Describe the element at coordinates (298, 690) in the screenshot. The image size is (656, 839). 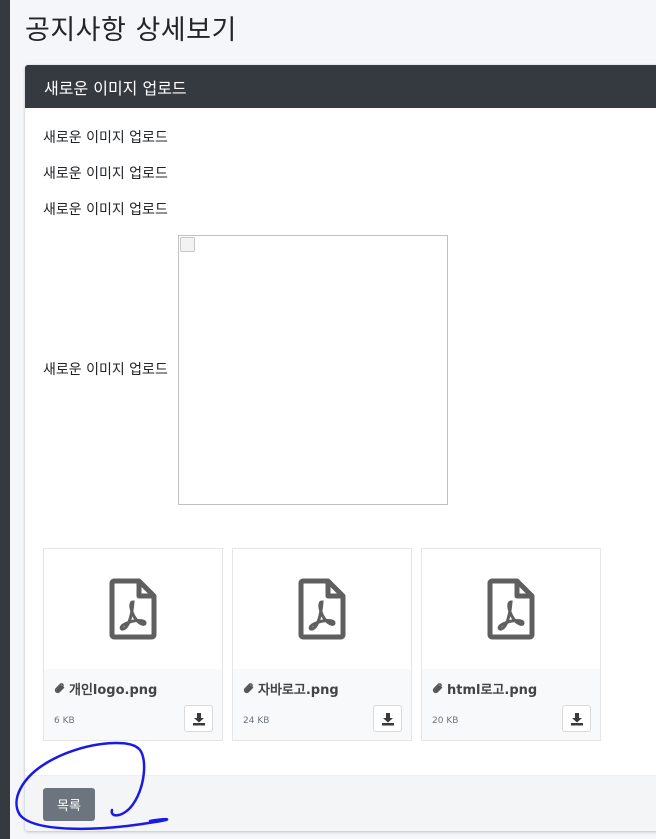
I see `attachment-name-text: 자바로고.png` at that location.